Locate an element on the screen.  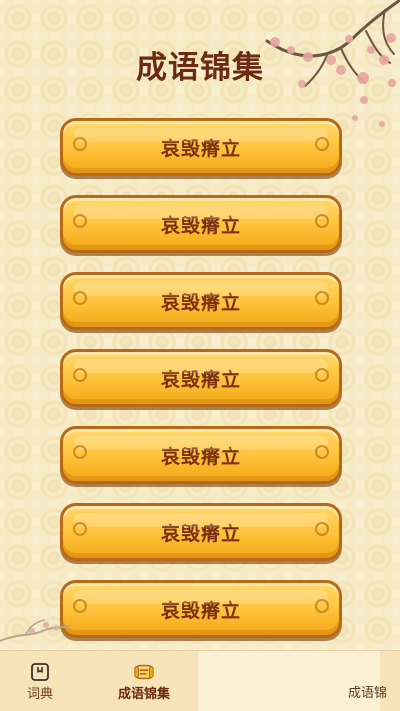
idiom-button-1: 哀毁瘠立 is located at coordinates (201, 147).